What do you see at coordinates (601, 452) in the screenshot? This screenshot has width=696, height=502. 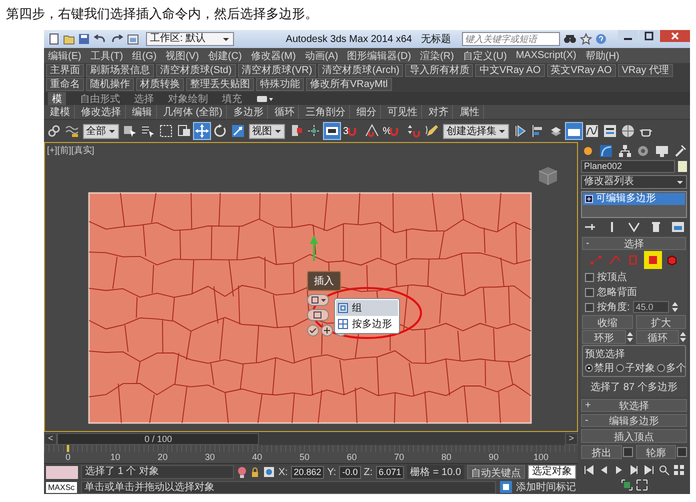 I see `panel-button: 挤出` at bounding box center [601, 452].